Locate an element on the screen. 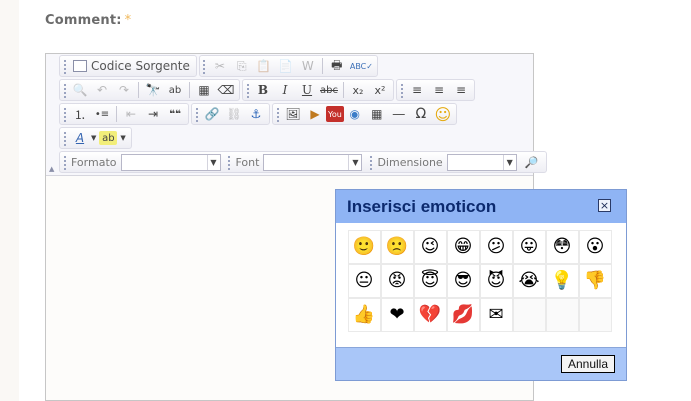 The image size is (691, 401). emoticon-angel: 😇 is located at coordinates (430, 280).